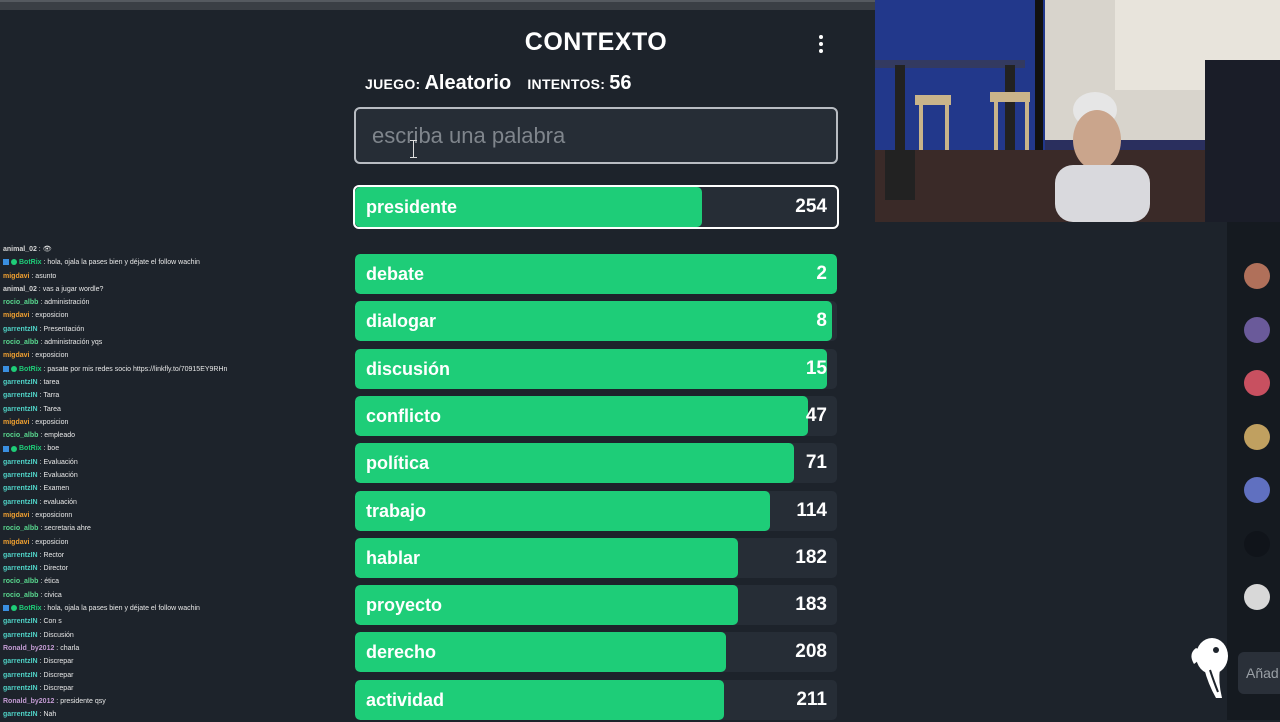  What do you see at coordinates (811, 557) in the screenshot?
I see `guess-rank: 182` at bounding box center [811, 557].